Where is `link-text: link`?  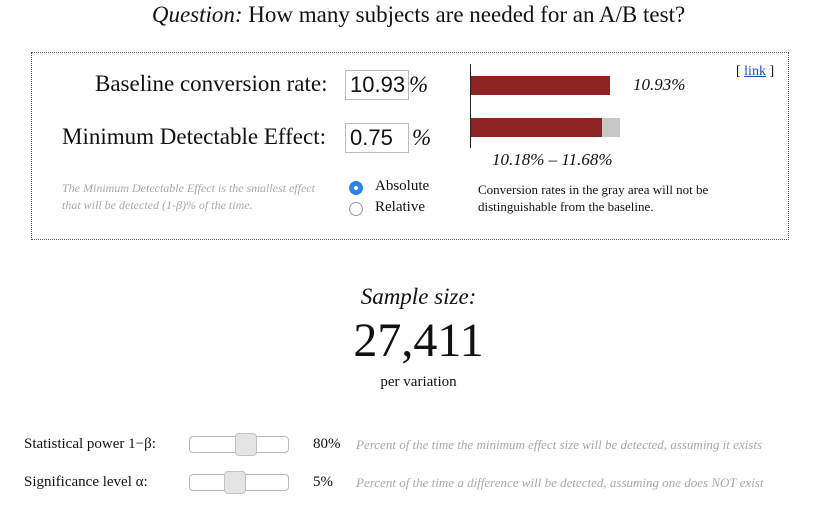
link-text: link is located at coordinates (755, 71).